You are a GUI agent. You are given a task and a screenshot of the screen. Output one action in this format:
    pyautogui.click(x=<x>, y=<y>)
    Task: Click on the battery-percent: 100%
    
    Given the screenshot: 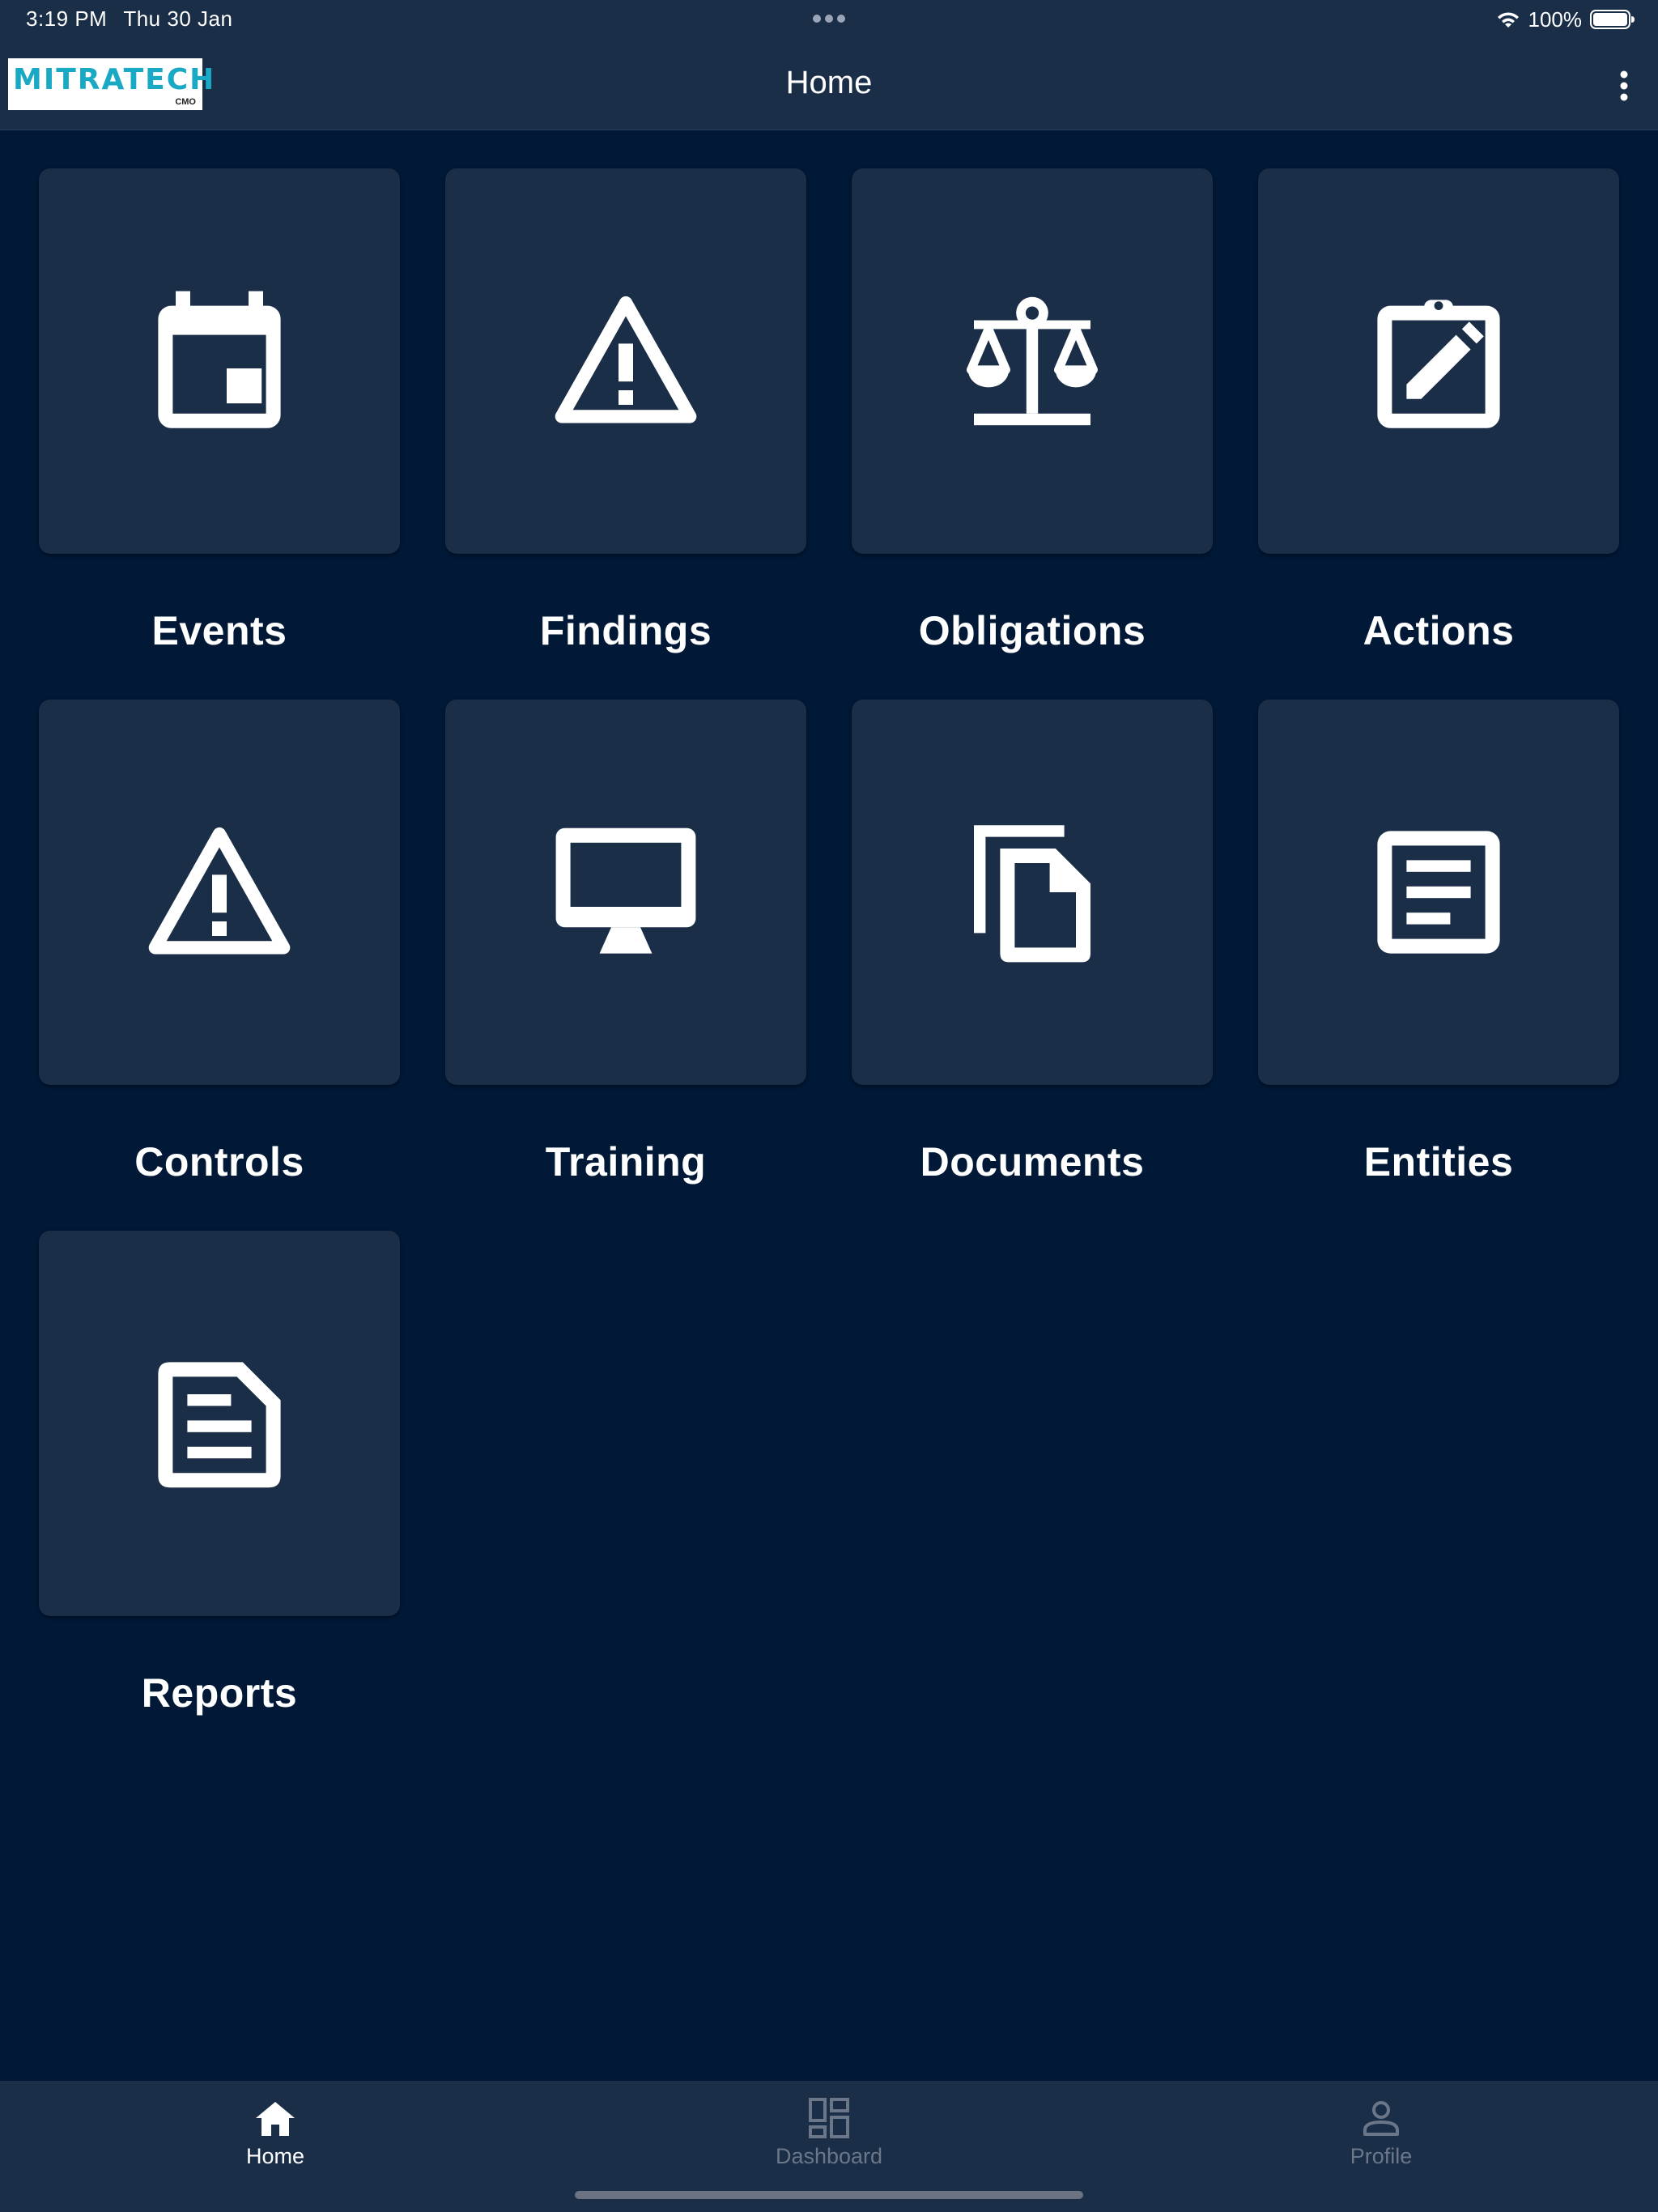 What is the action you would take?
    pyautogui.click(x=1555, y=19)
    